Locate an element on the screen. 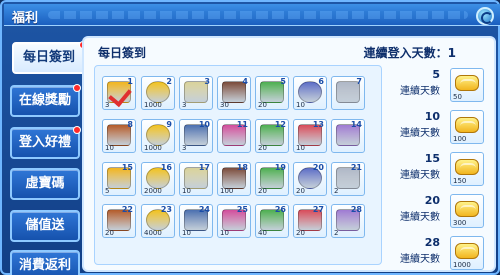  sidebar-item-label: 虛寶碼 is located at coordinates (45, 183).